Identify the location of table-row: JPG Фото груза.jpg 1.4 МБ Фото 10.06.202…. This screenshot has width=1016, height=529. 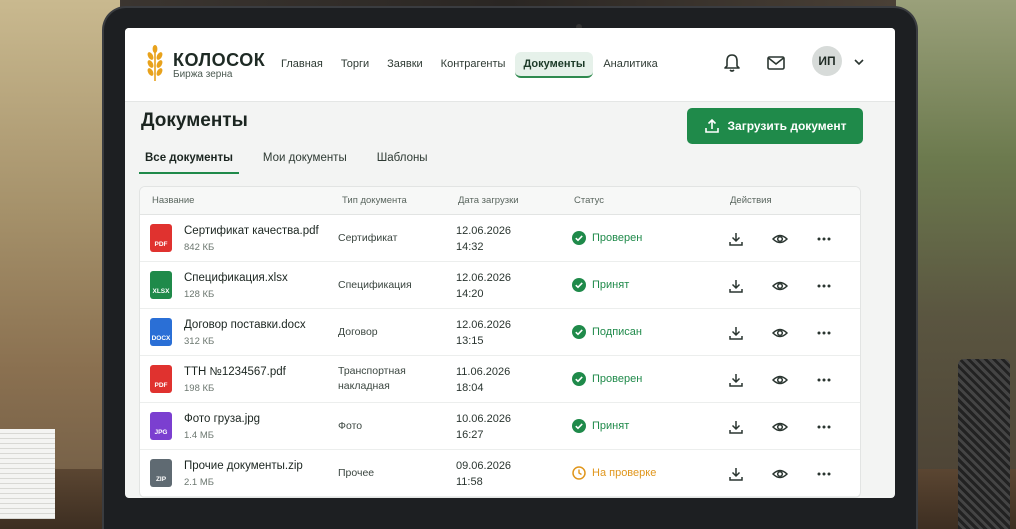
(500, 426).